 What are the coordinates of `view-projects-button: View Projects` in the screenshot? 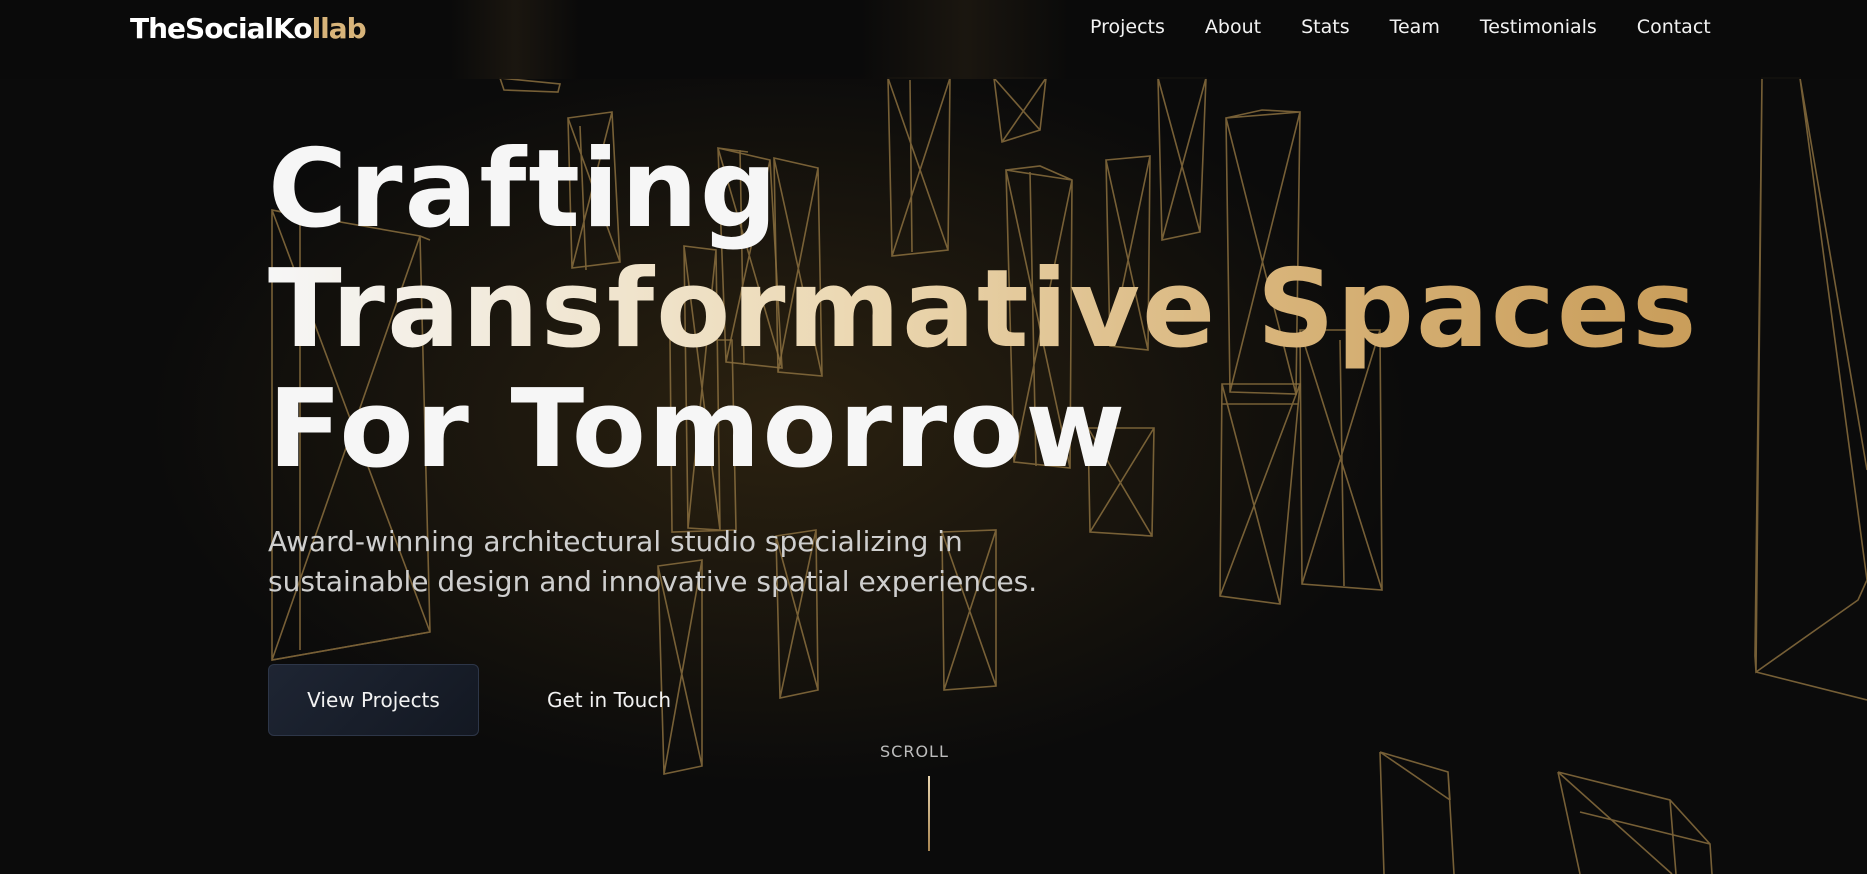 It's located at (373, 700).